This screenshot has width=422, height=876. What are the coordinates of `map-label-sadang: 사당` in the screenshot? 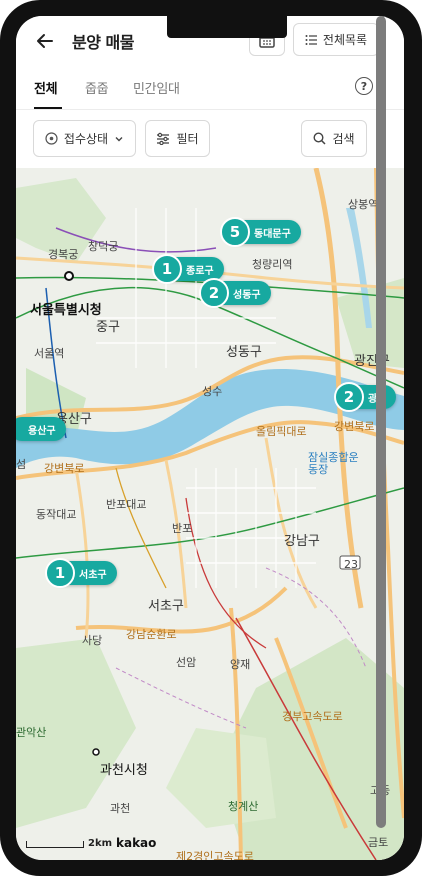 It's located at (92, 640).